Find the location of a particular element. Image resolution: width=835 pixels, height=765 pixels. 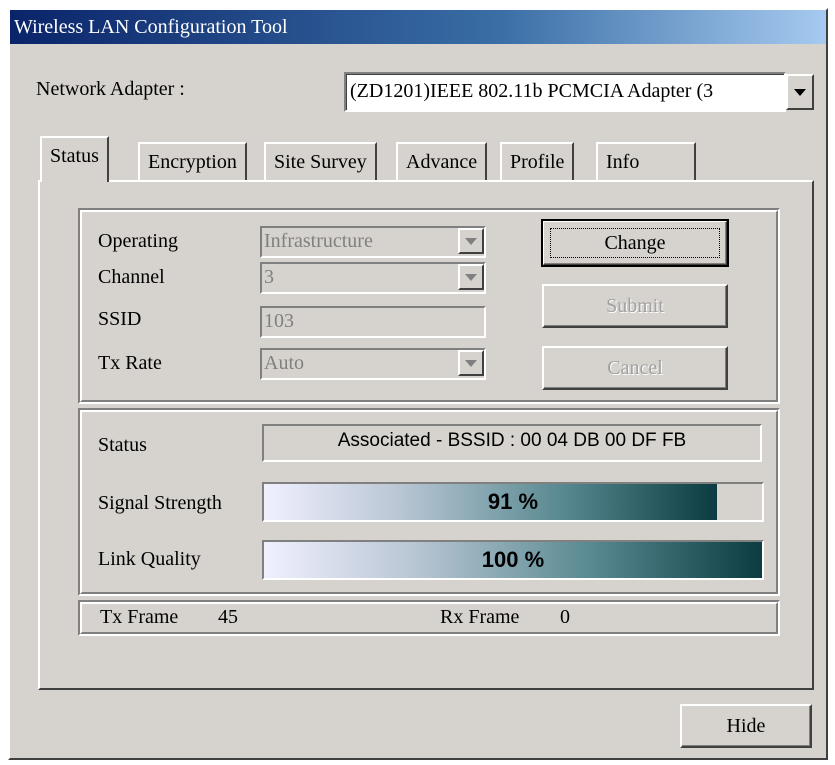

status-label: Status is located at coordinates (122, 445).